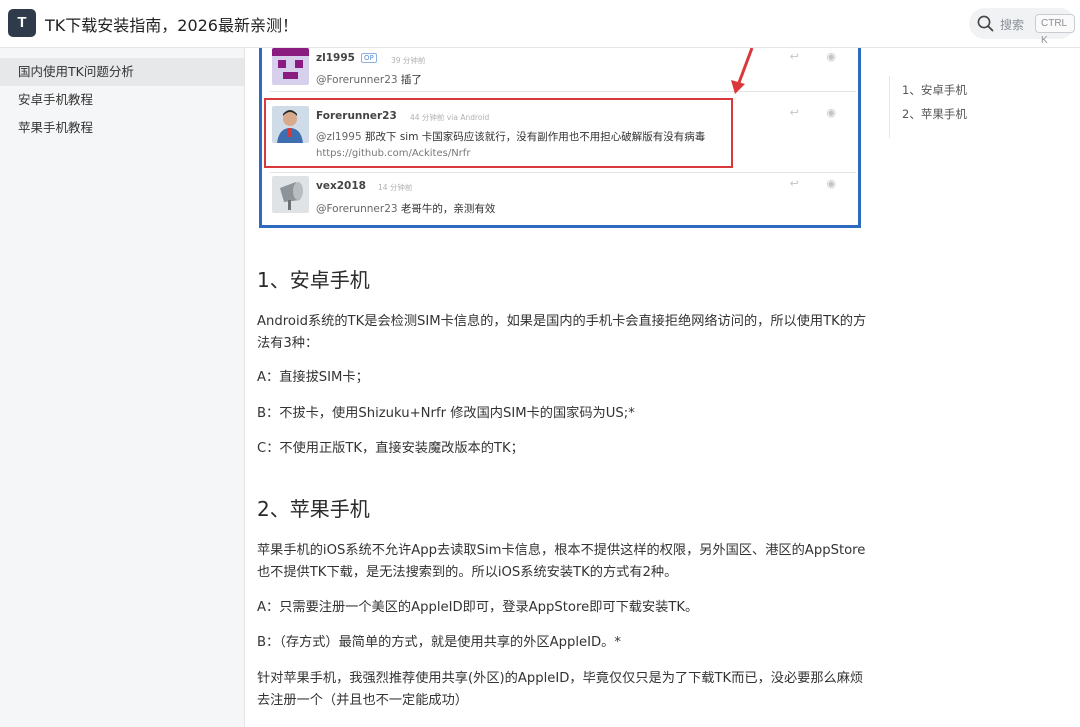 Image resolution: width=1080 pixels, height=727 pixels. Describe the element at coordinates (313, 280) in the screenshot. I see `heading-android: 1、安卓手机` at that location.